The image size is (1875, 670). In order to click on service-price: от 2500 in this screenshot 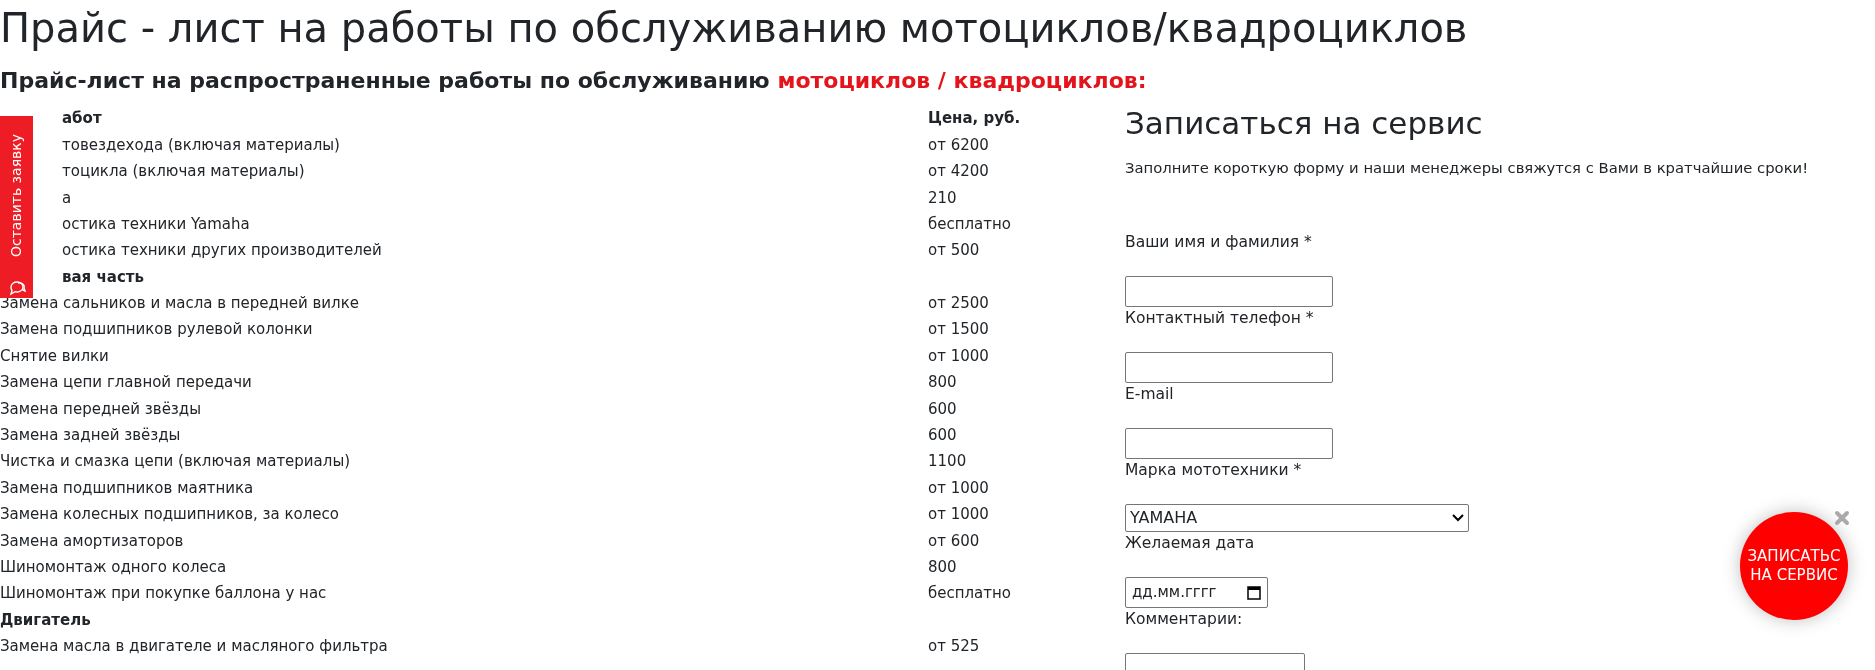, I will do `click(958, 303)`.